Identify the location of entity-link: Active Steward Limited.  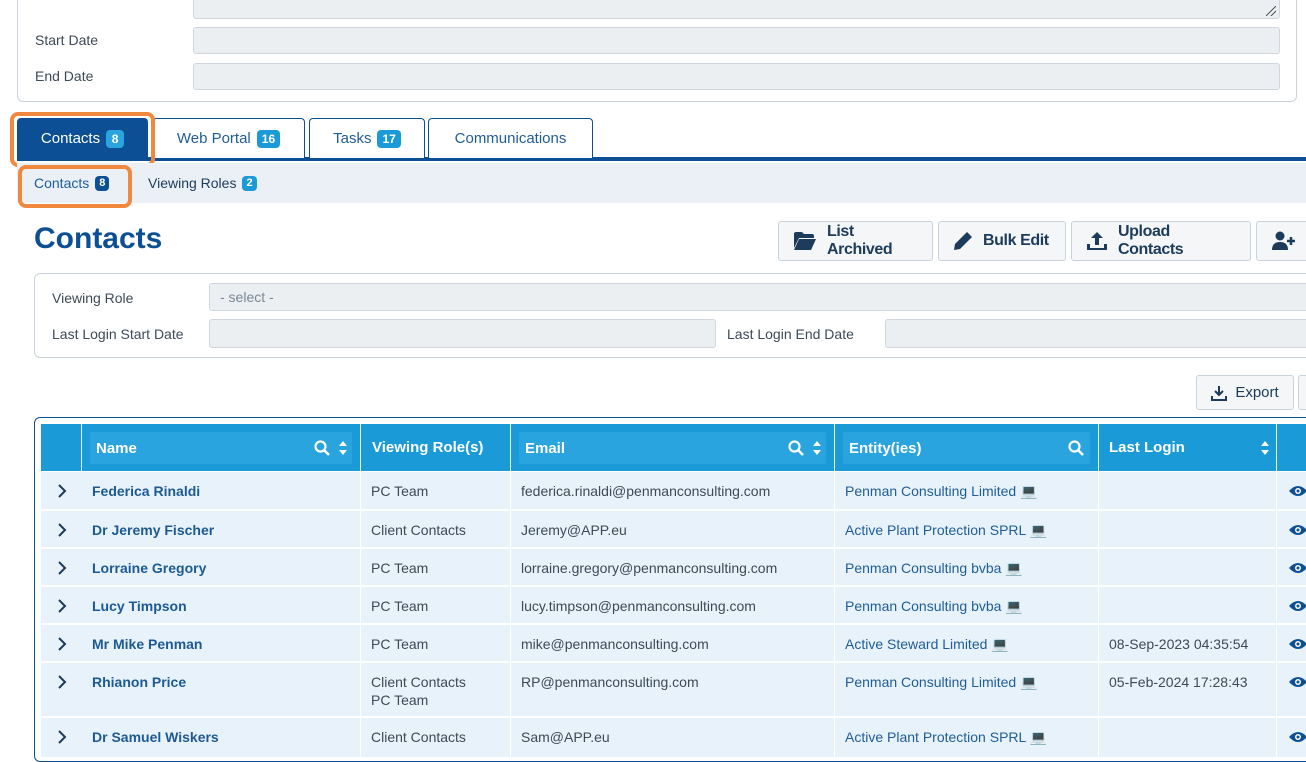
(916, 644).